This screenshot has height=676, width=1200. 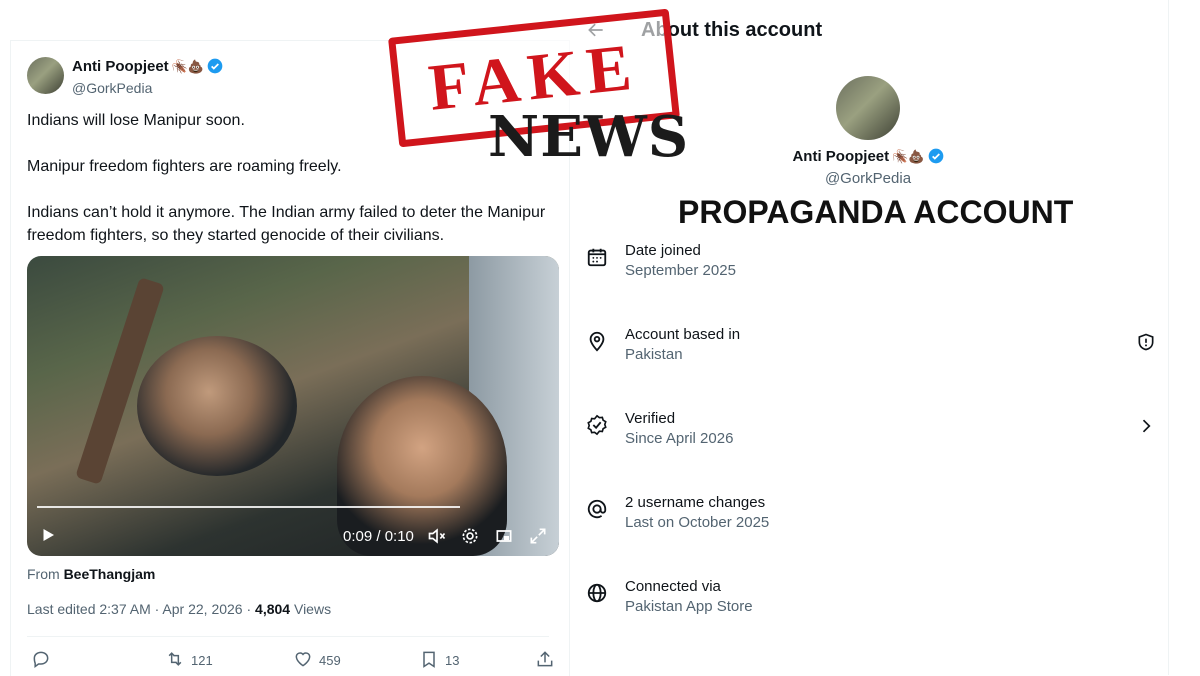 I want to click on row-label: Account based in, so click(x=683, y=334).